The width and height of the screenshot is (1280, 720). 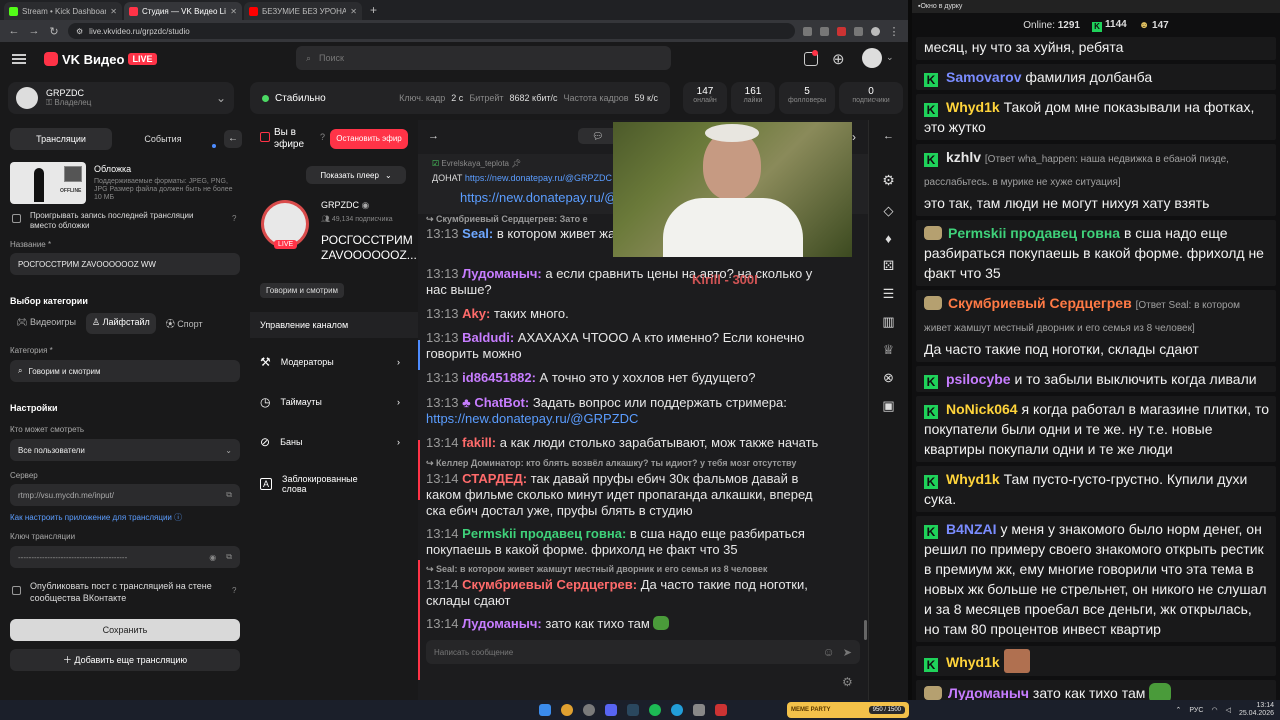 I want to click on forward-icon: →, so click(x=34, y=31).